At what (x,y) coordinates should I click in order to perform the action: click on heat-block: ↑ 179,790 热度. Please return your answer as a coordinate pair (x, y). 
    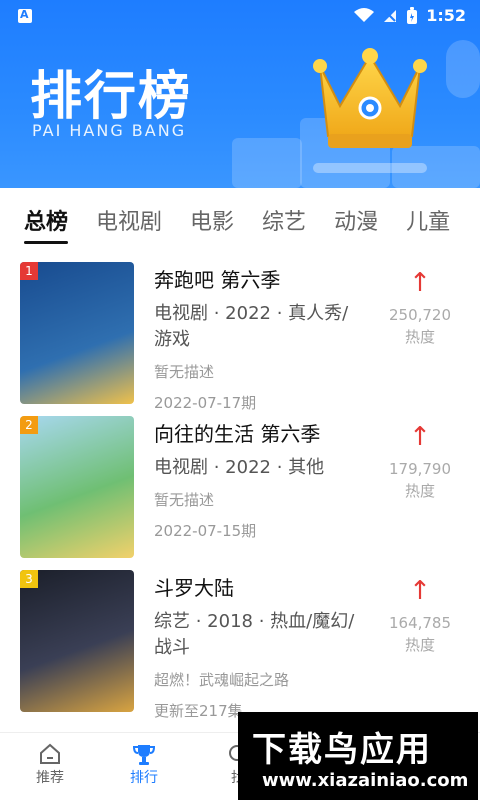
    Looking at the image, I should click on (420, 462).